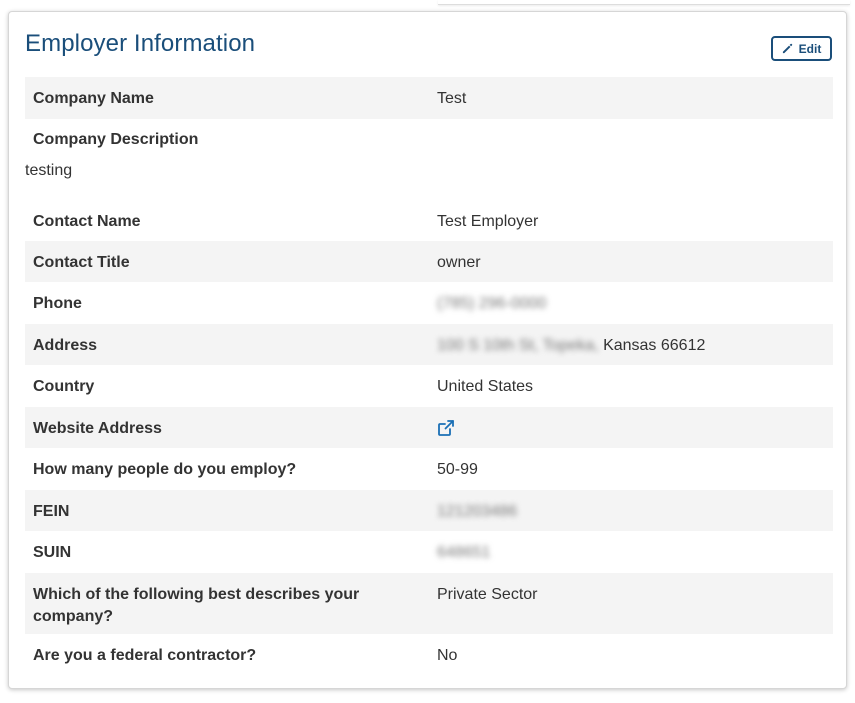  What do you see at coordinates (429, 469) in the screenshot?
I see `row-employees: How many people do you employ? 50-99` at bounding box center [429, 469].